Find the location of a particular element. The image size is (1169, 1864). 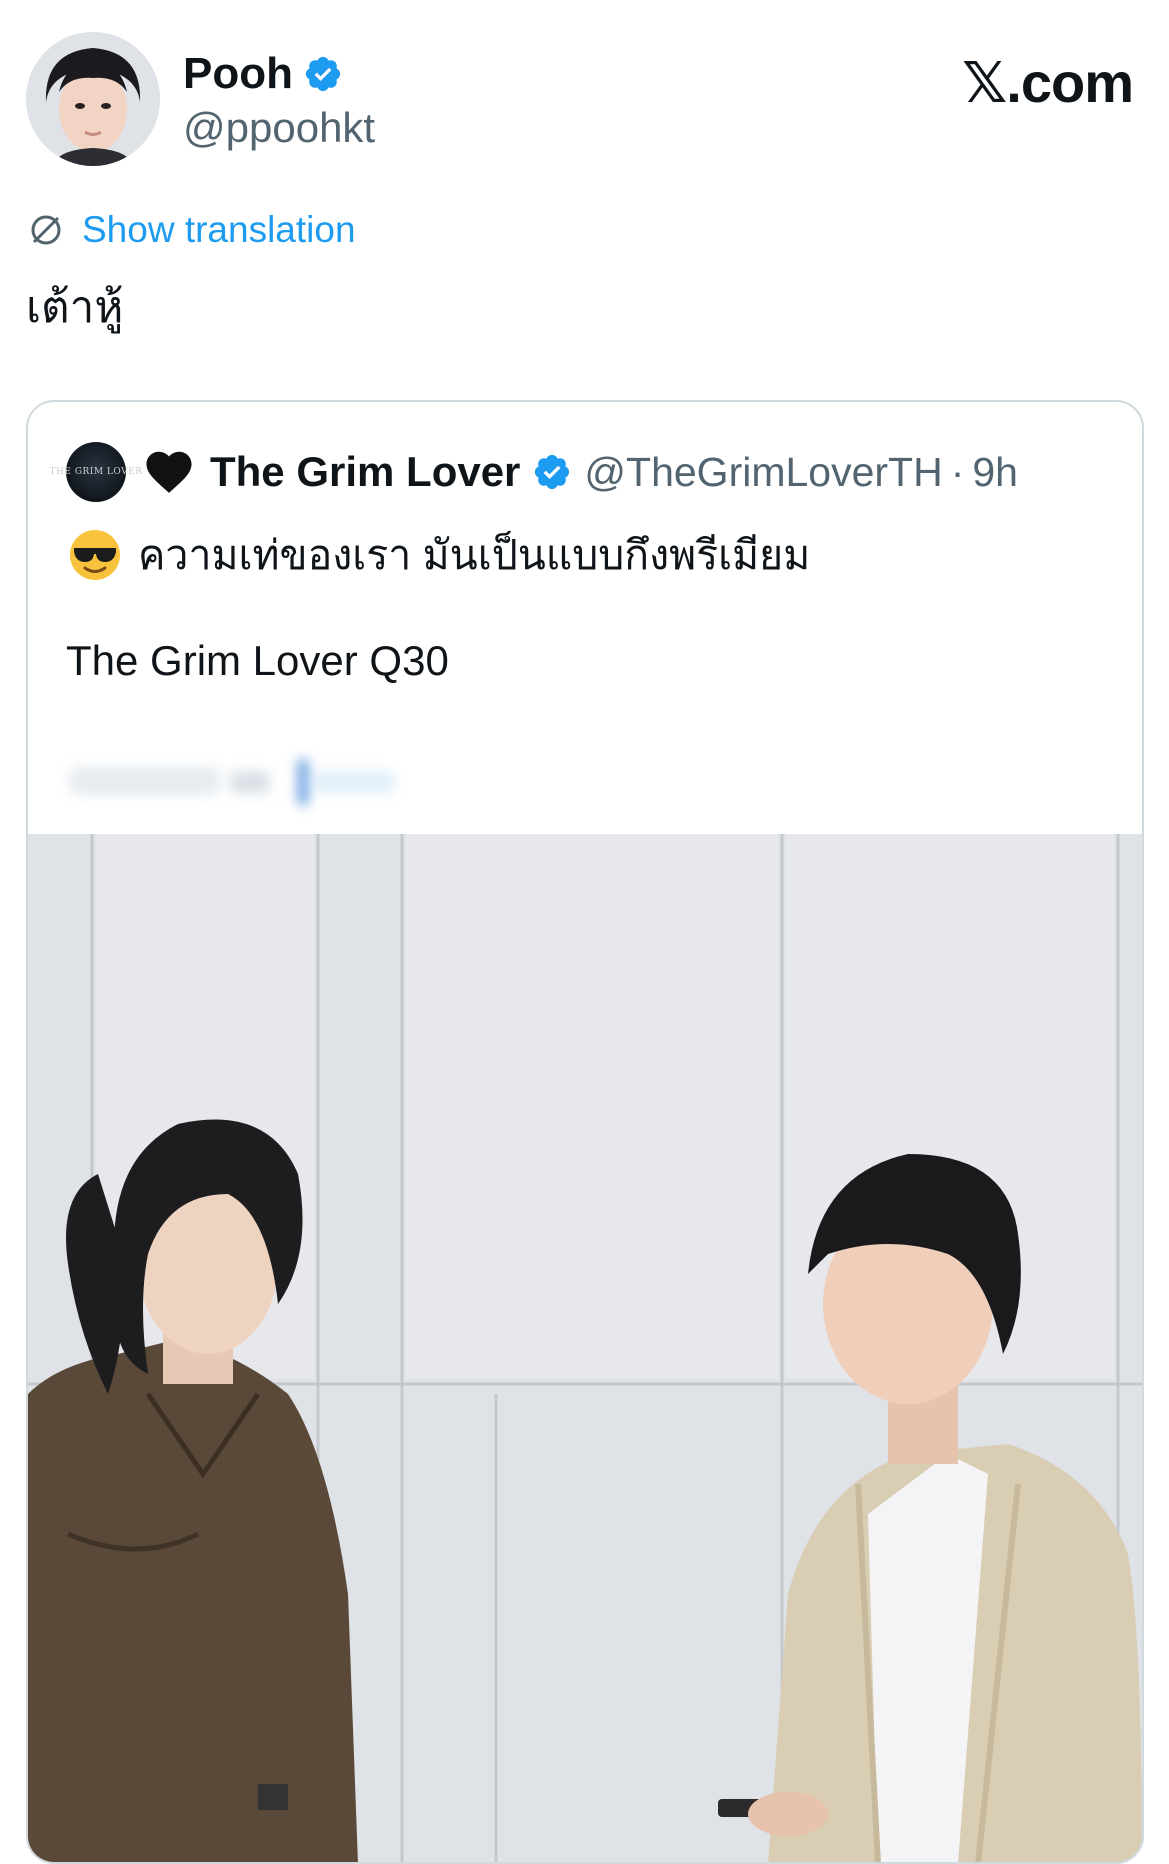

author-avatar-image is located at coordinates (93, 99).